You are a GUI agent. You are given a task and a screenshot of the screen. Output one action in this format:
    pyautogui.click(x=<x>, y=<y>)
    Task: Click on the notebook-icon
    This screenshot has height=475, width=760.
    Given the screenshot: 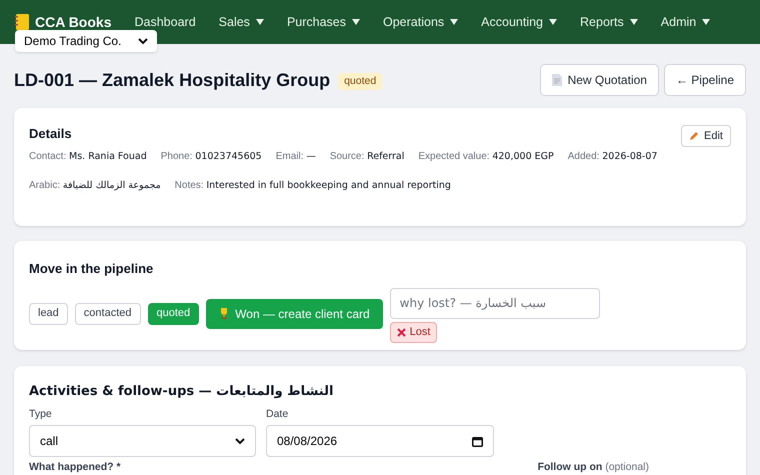 What is the action you would take?
    pyautogui.click(x=22, y=22)
    